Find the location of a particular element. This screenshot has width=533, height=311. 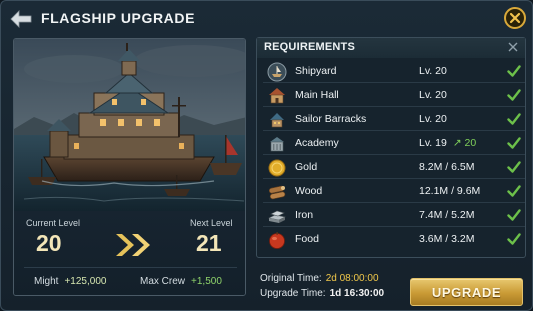

upgrade-time-value: 1d 16:30:00 is located at coordinates (357, 293).